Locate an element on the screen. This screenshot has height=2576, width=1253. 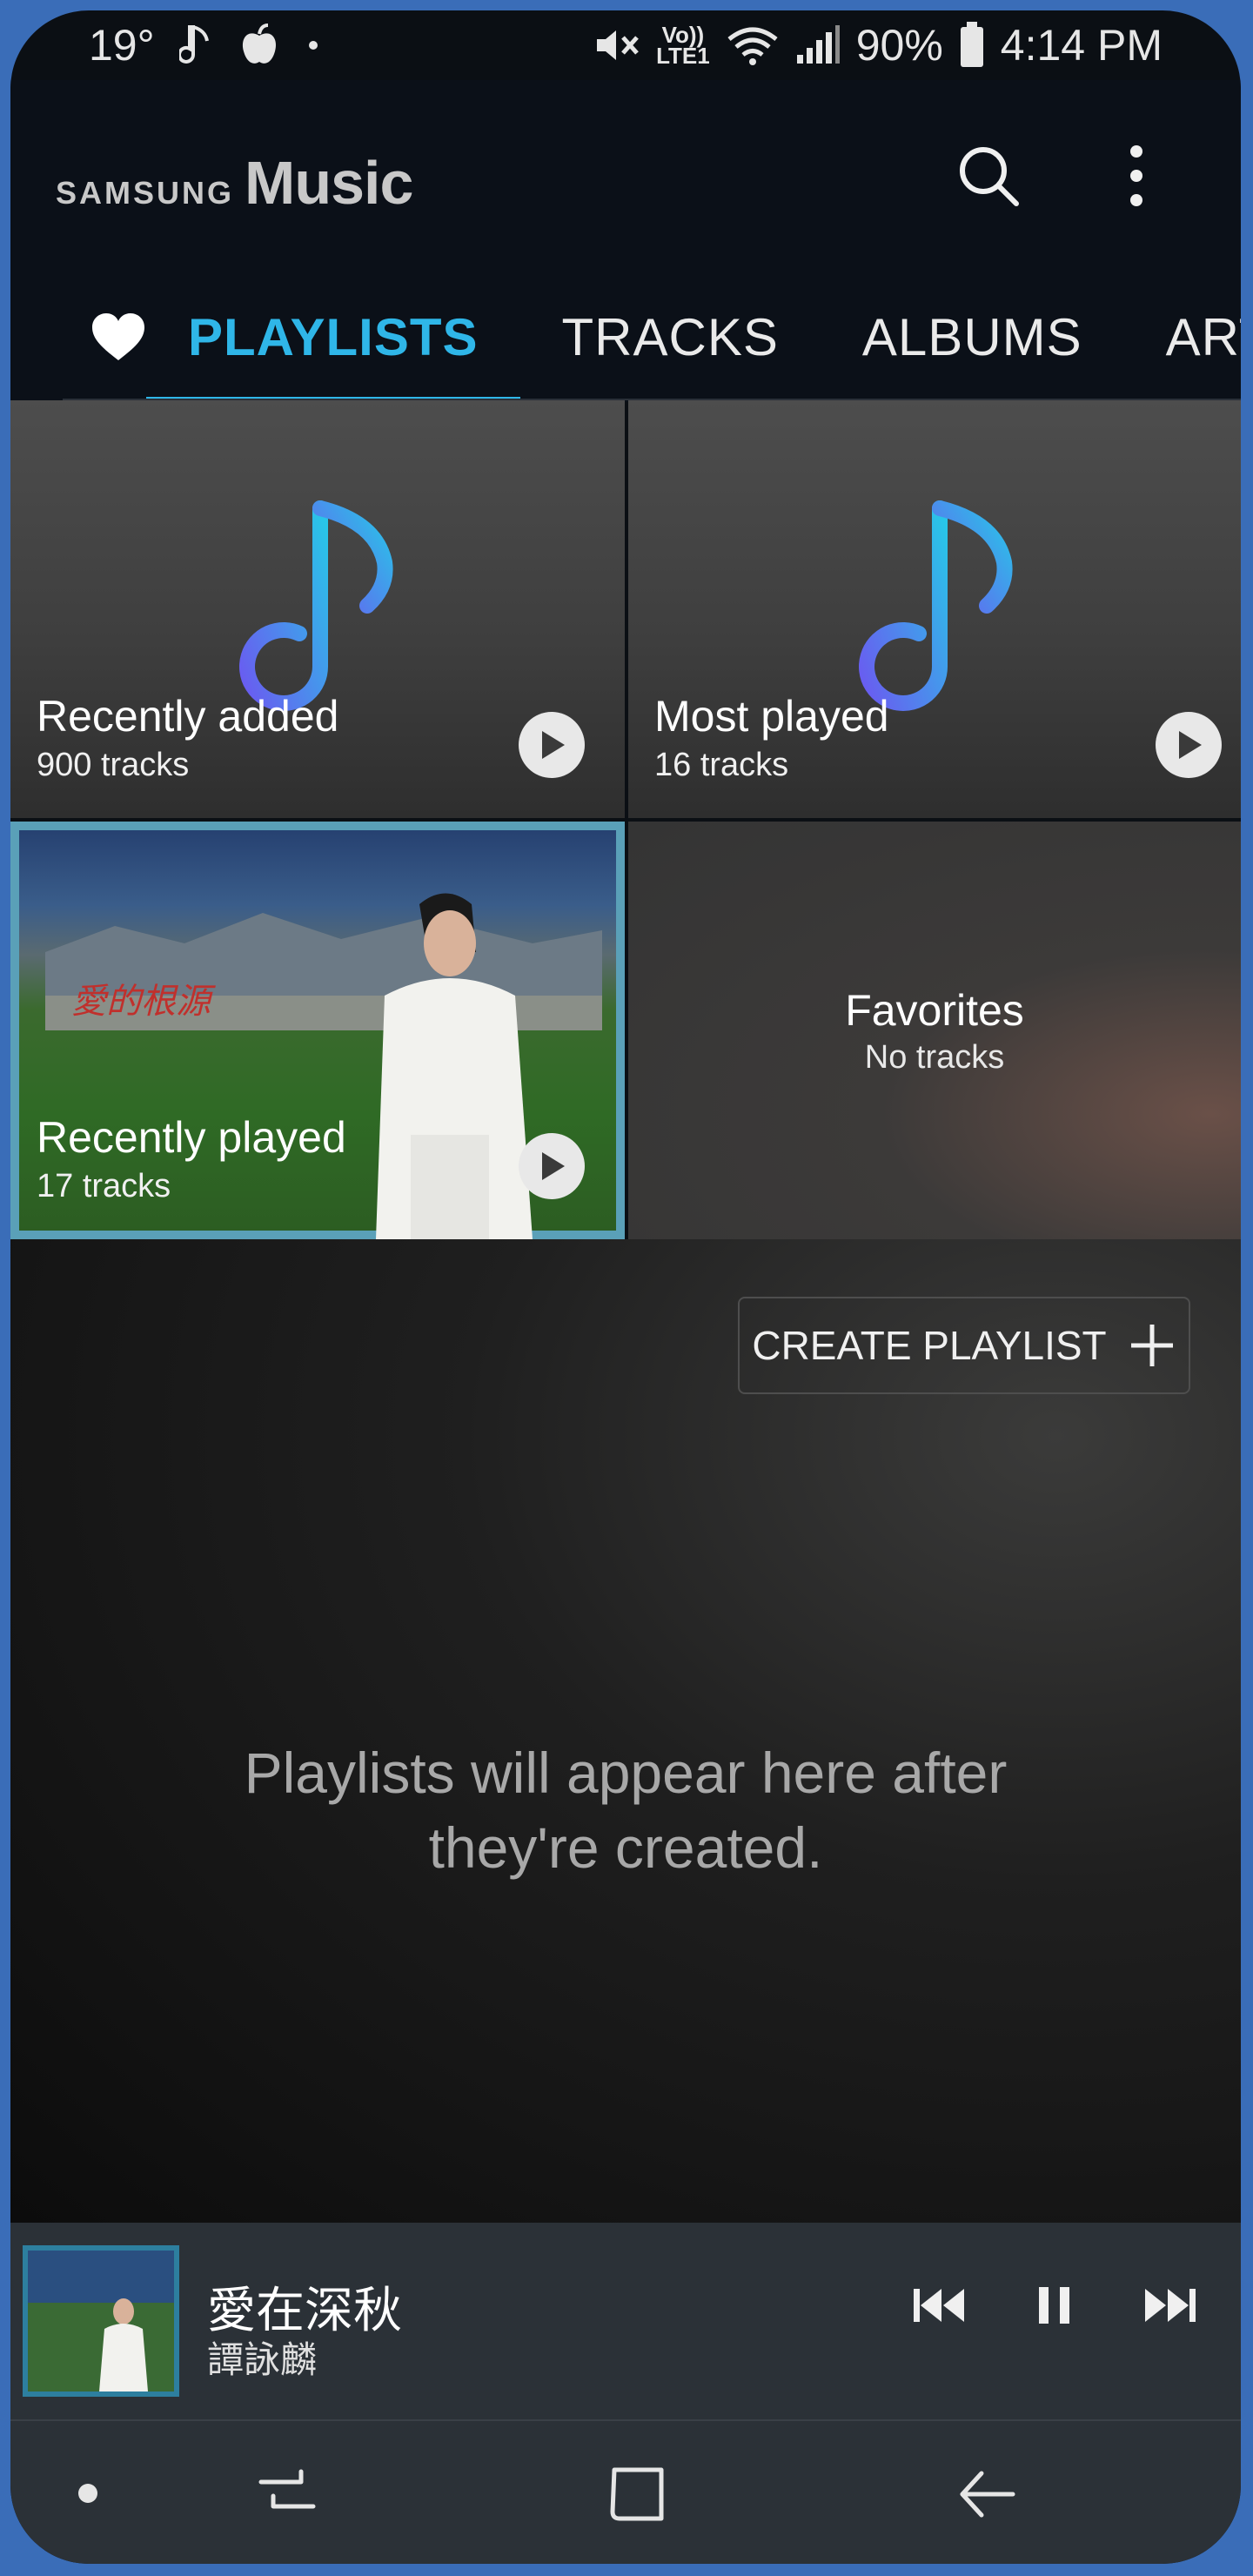
volte-indicator: Vo)) LTE1 is located at coordinates (683, 46).